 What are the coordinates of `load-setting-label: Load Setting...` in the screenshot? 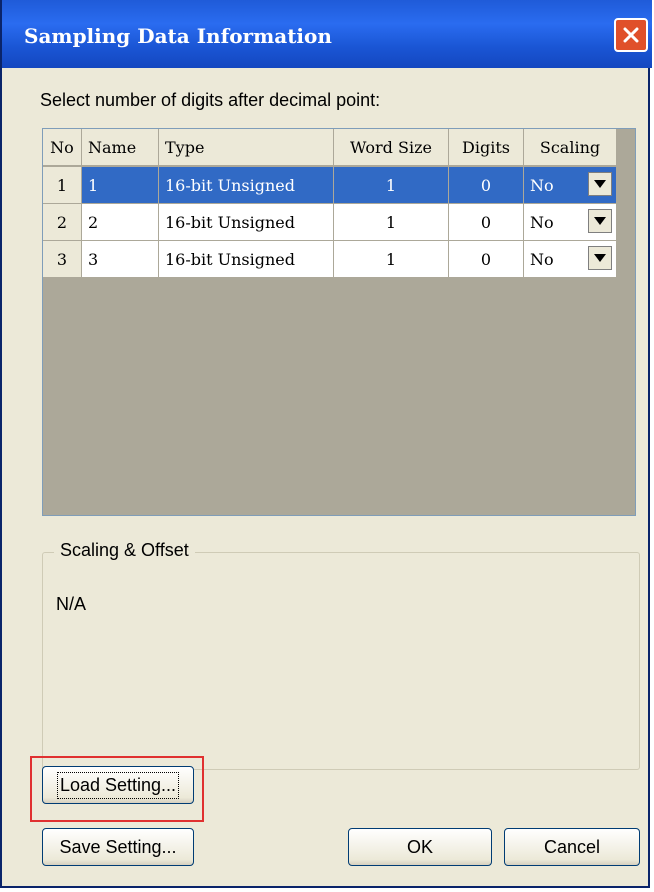 It's located at (118, 785).